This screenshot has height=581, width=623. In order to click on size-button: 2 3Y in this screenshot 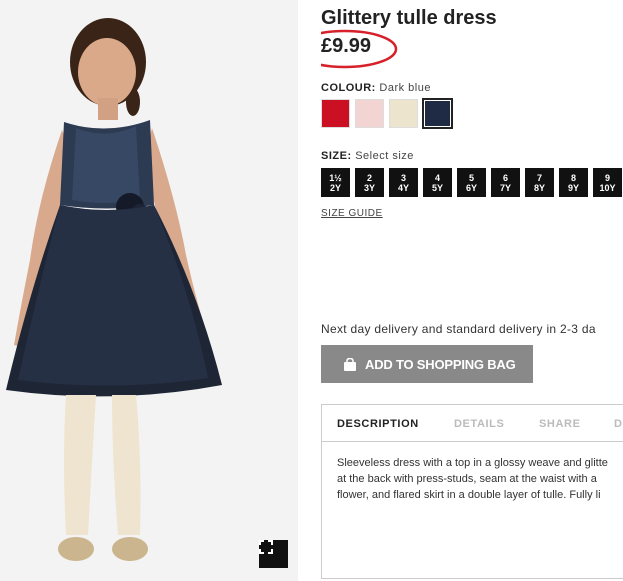, I will do `click(369, 182)`.